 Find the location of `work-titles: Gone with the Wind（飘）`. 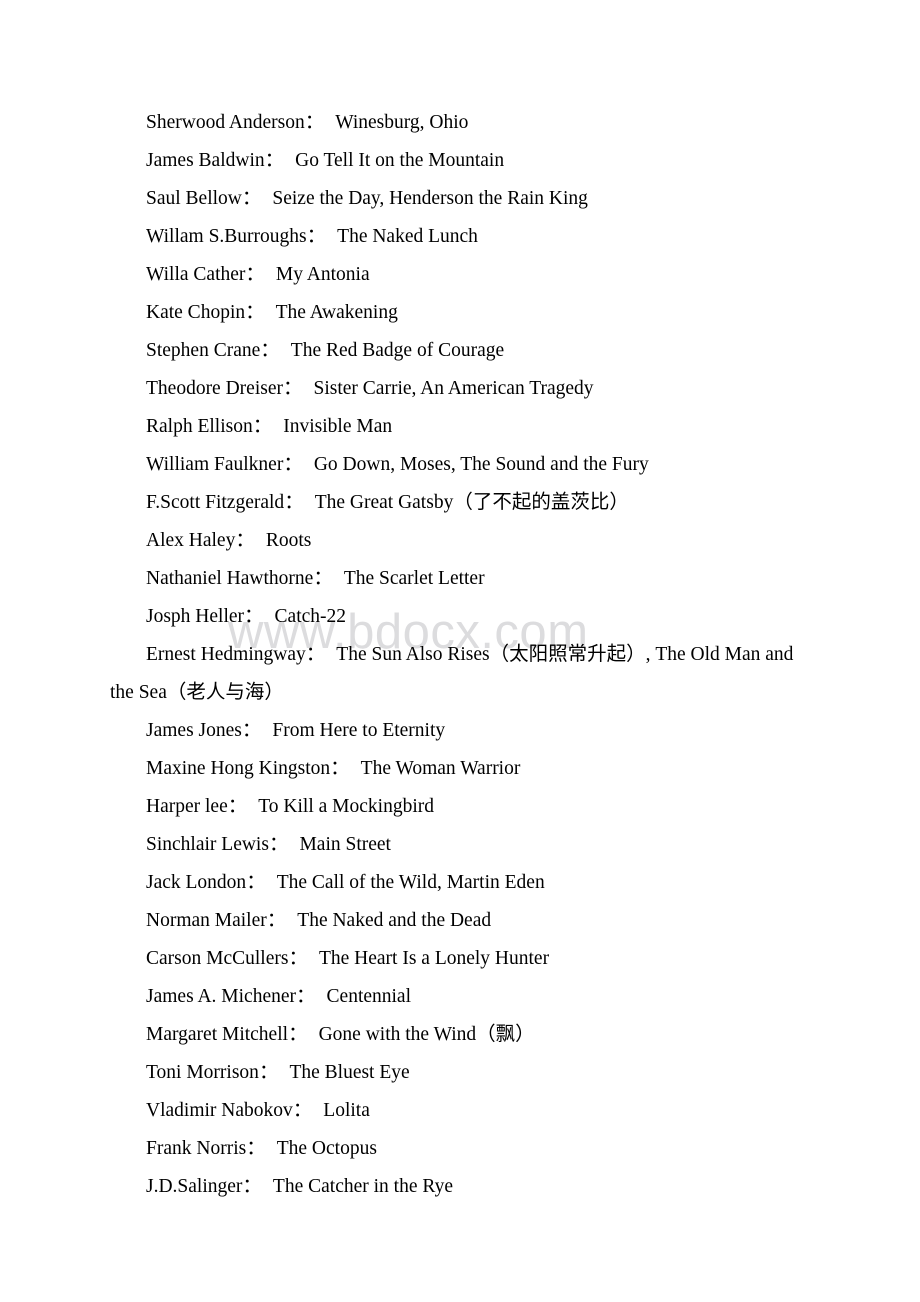

work-titles: Gone with the Wind（飘） is located at coordinates (426, 1034).